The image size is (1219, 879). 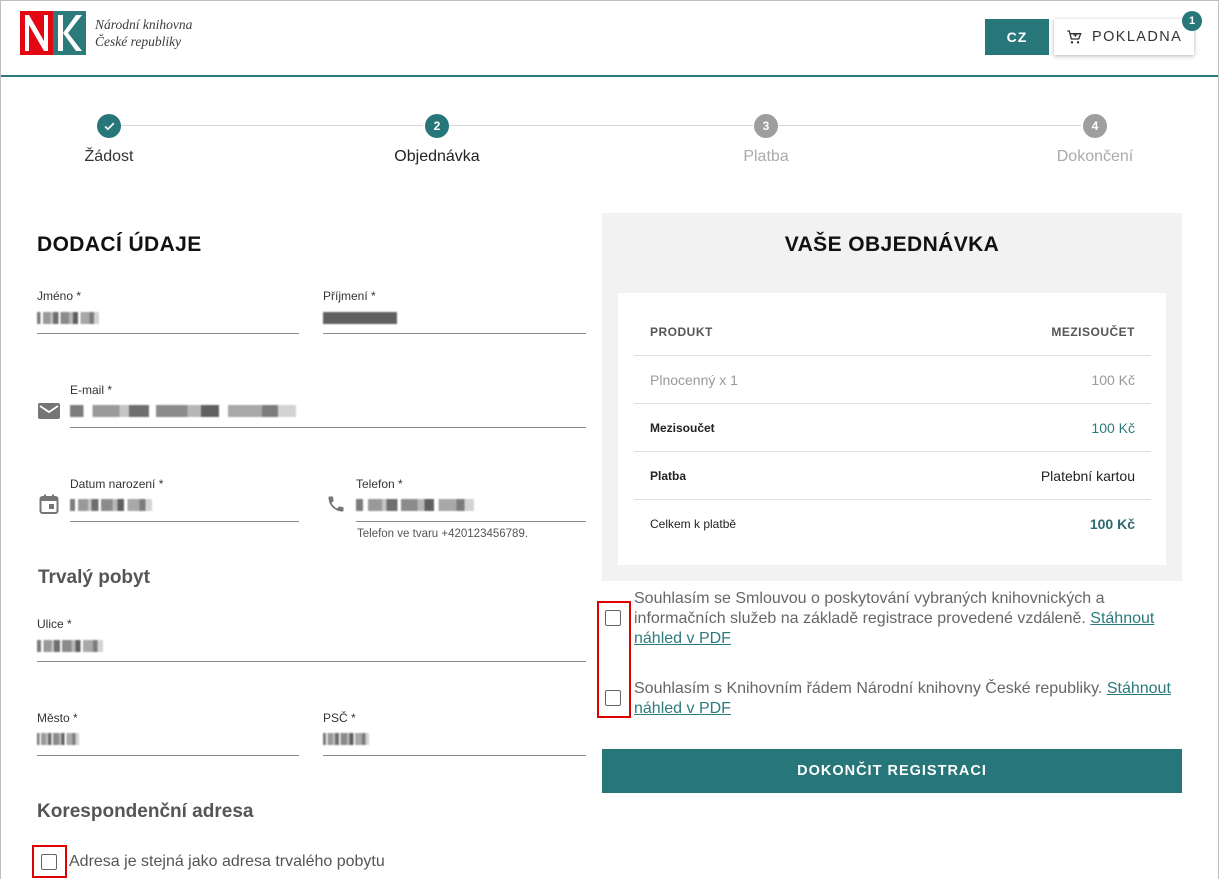 What do you see at coordinates (1095, 156) in the screenshot?
I see `step-4-label: Dokončení` at bounding box center [1095, 156].